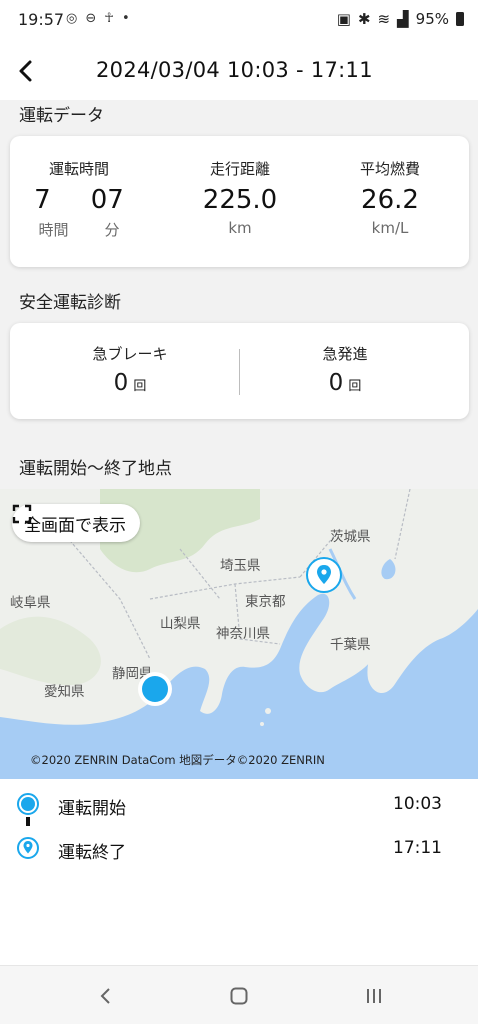 This screenshot has width=478, height=1024. What do you see at coordinates (239, 20) in the screenshot?
I see `status-bar: 19:57 ◎ ⊖ ☥ • ▣ ✱ ≋ ▟ 95%` at bounding box center [239, 20].